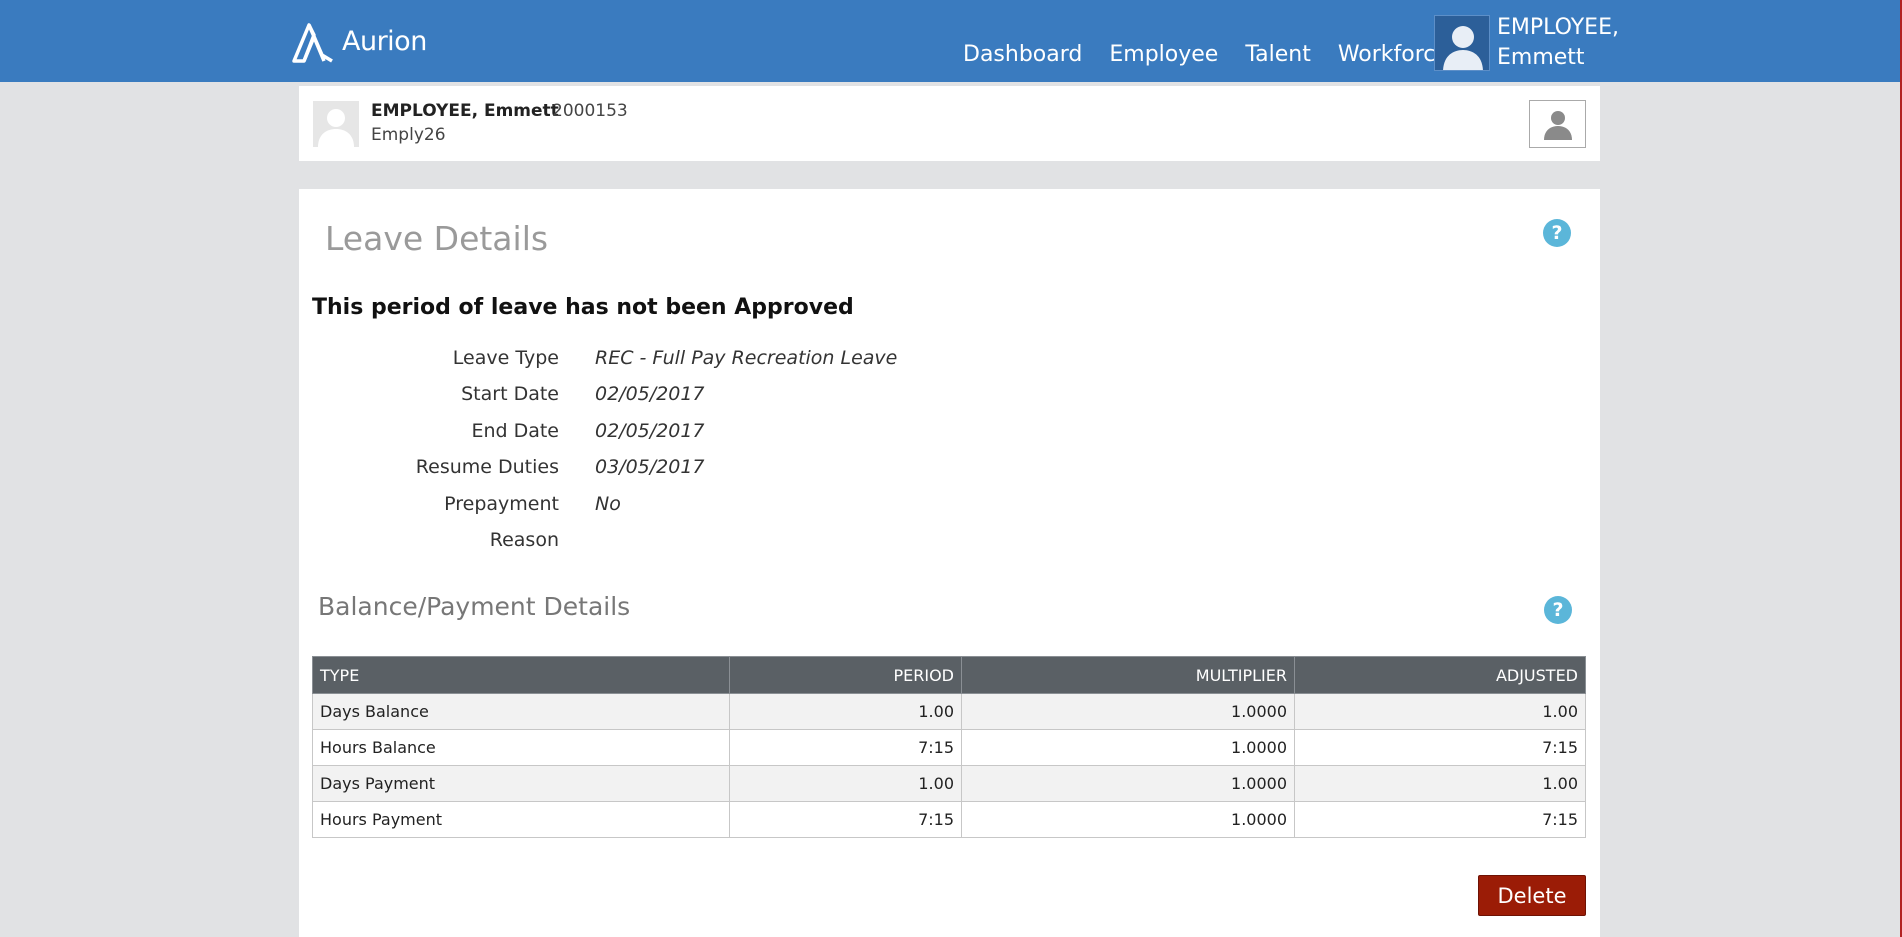 The width and height of the screenshot is (1902, 937). I want to click on app-logo: Aurion, so click(359, 41).